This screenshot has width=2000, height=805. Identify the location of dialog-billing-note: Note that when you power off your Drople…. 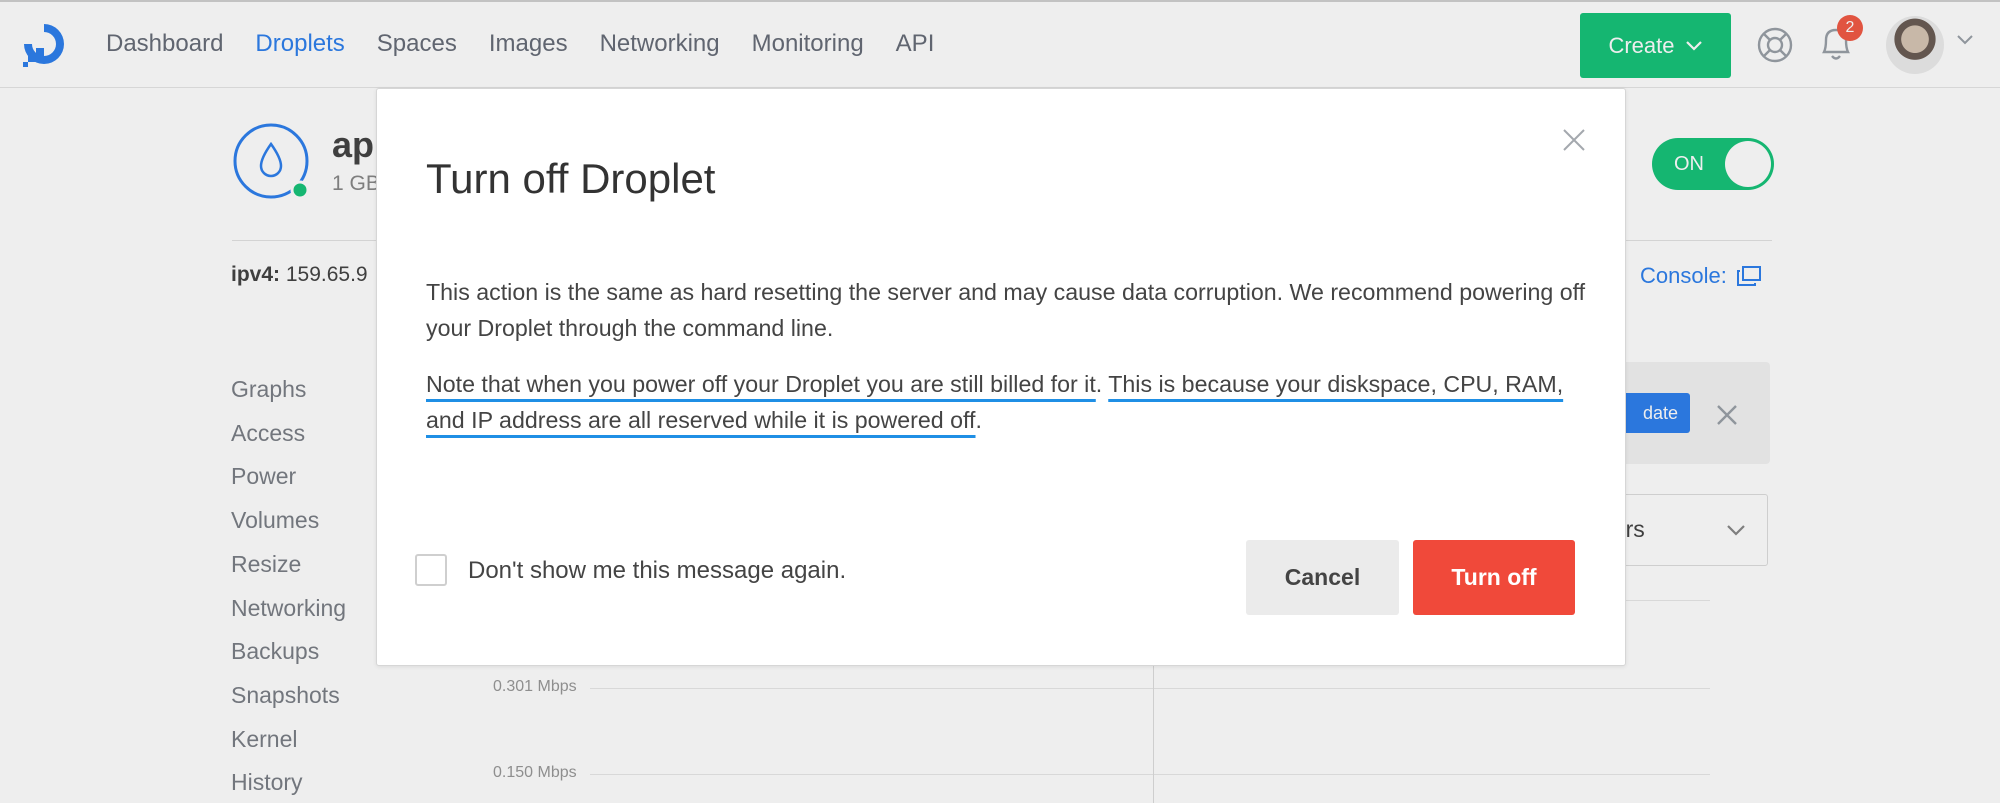
(1006, 402).